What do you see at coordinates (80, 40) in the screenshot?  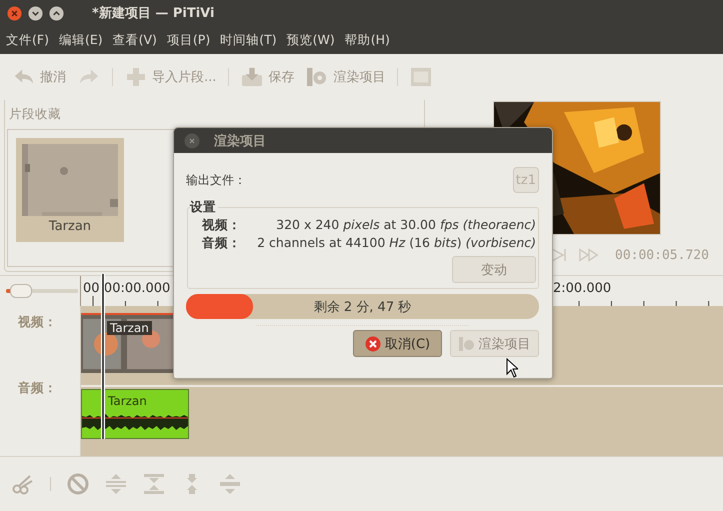 I see `menu-item: 编辑(E)` at bounding box center [80, 40].